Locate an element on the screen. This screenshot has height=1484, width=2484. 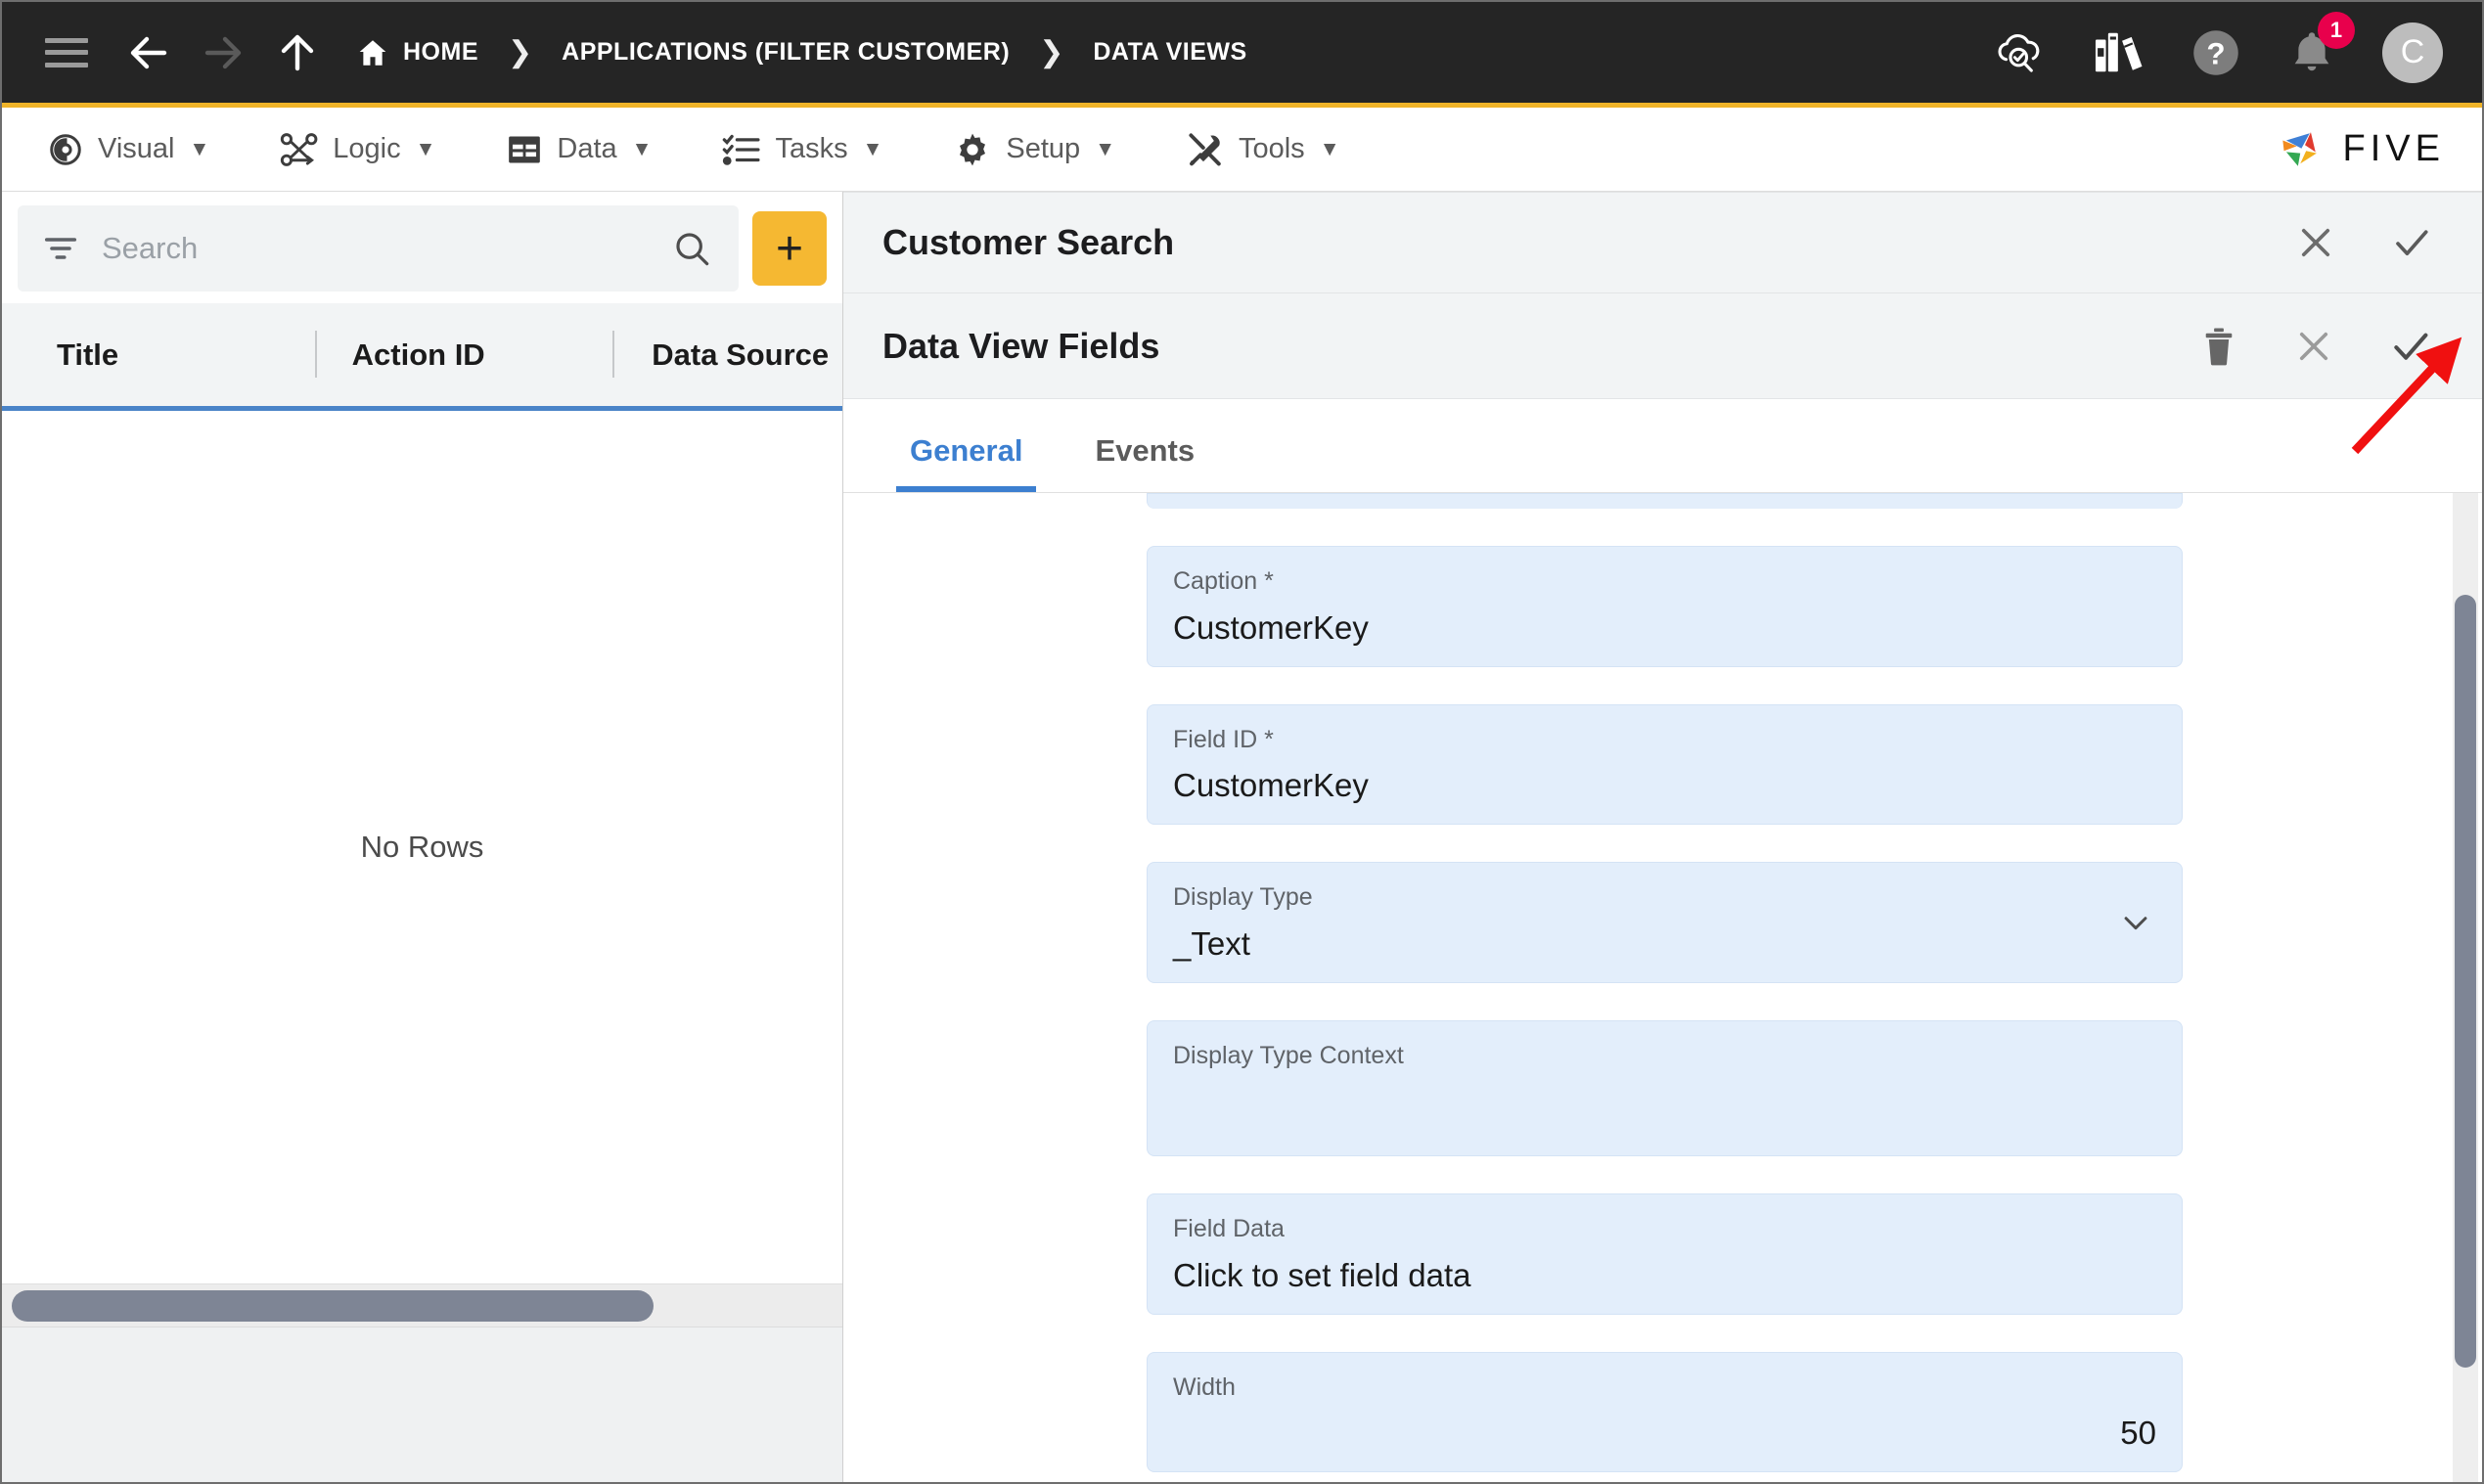
field-field-data-value: Click to set field data is located at coordinates (1665, 1276).